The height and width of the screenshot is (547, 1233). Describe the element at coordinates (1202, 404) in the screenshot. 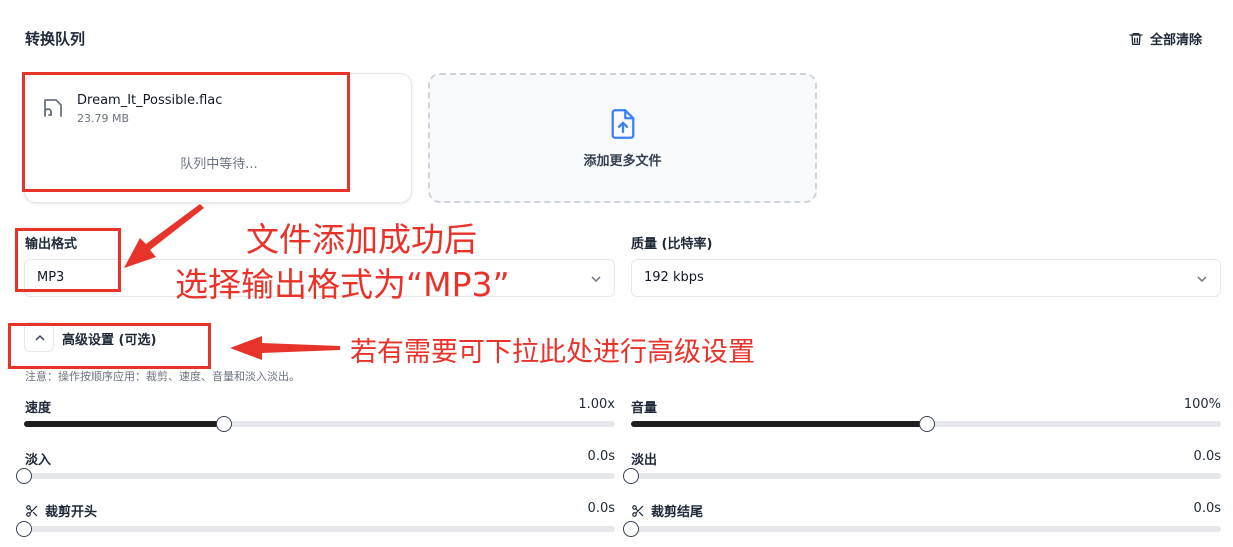

I see `volume-value: 100%` at that location.